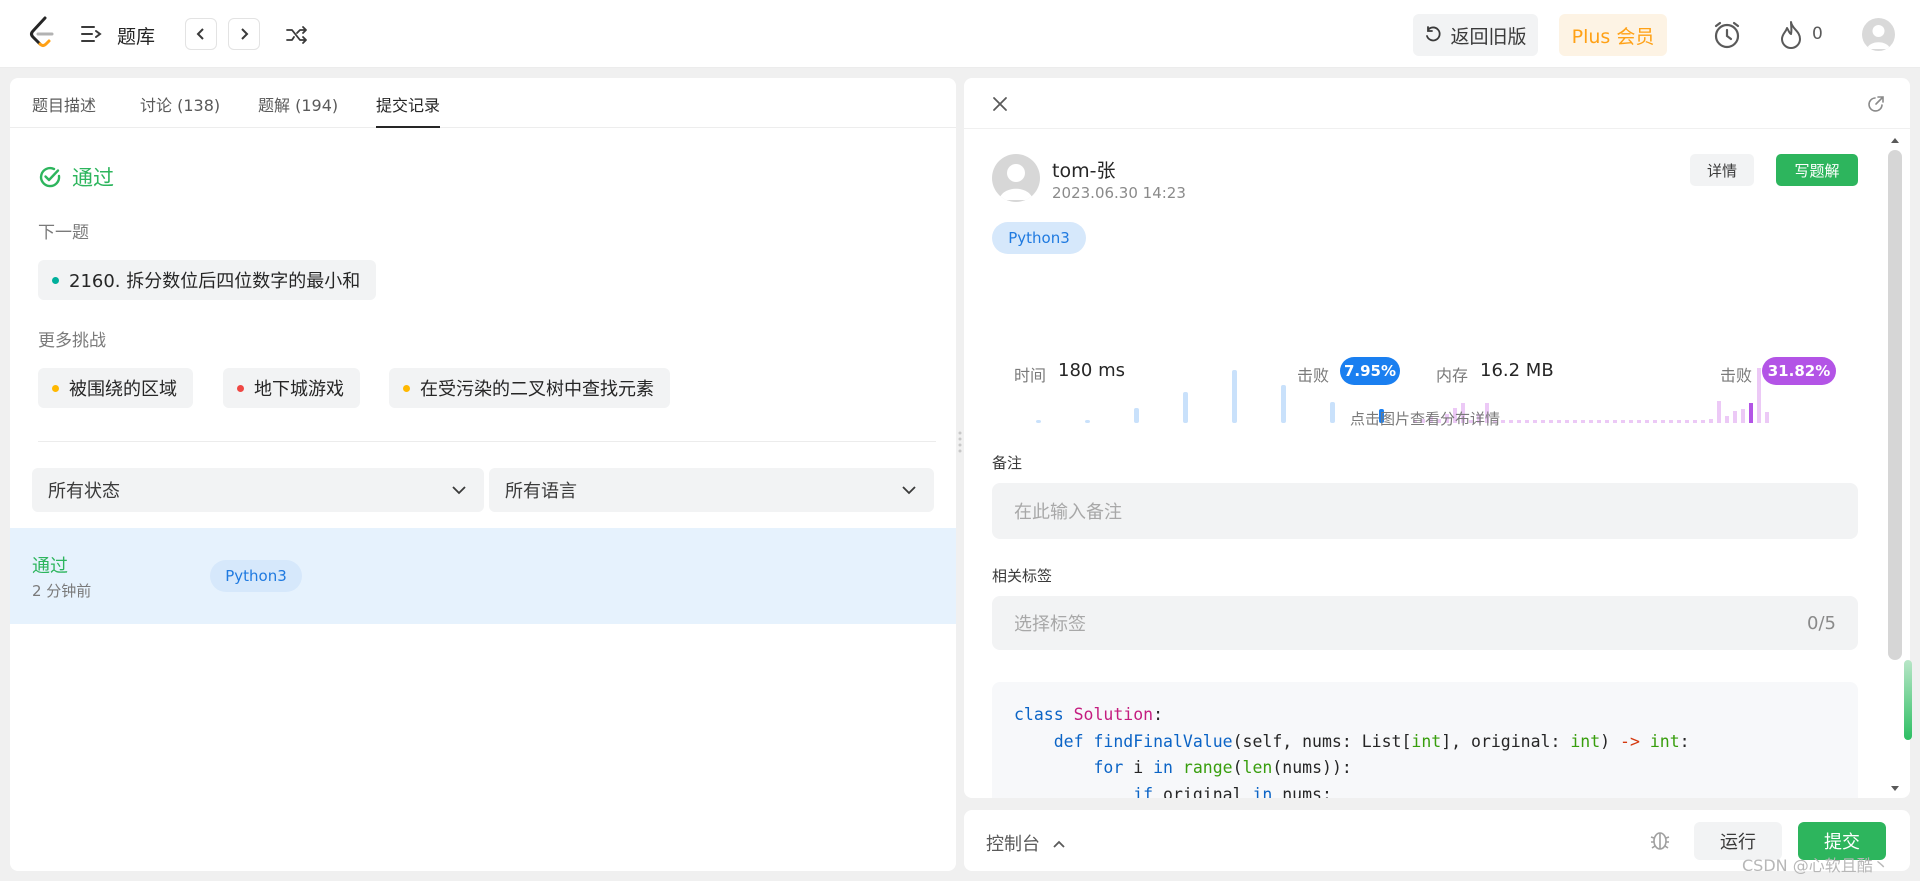 Image resolution: width=1920 pixels, height=881 pixels. I want to click on panel-resize-handle, so click(960, 442).